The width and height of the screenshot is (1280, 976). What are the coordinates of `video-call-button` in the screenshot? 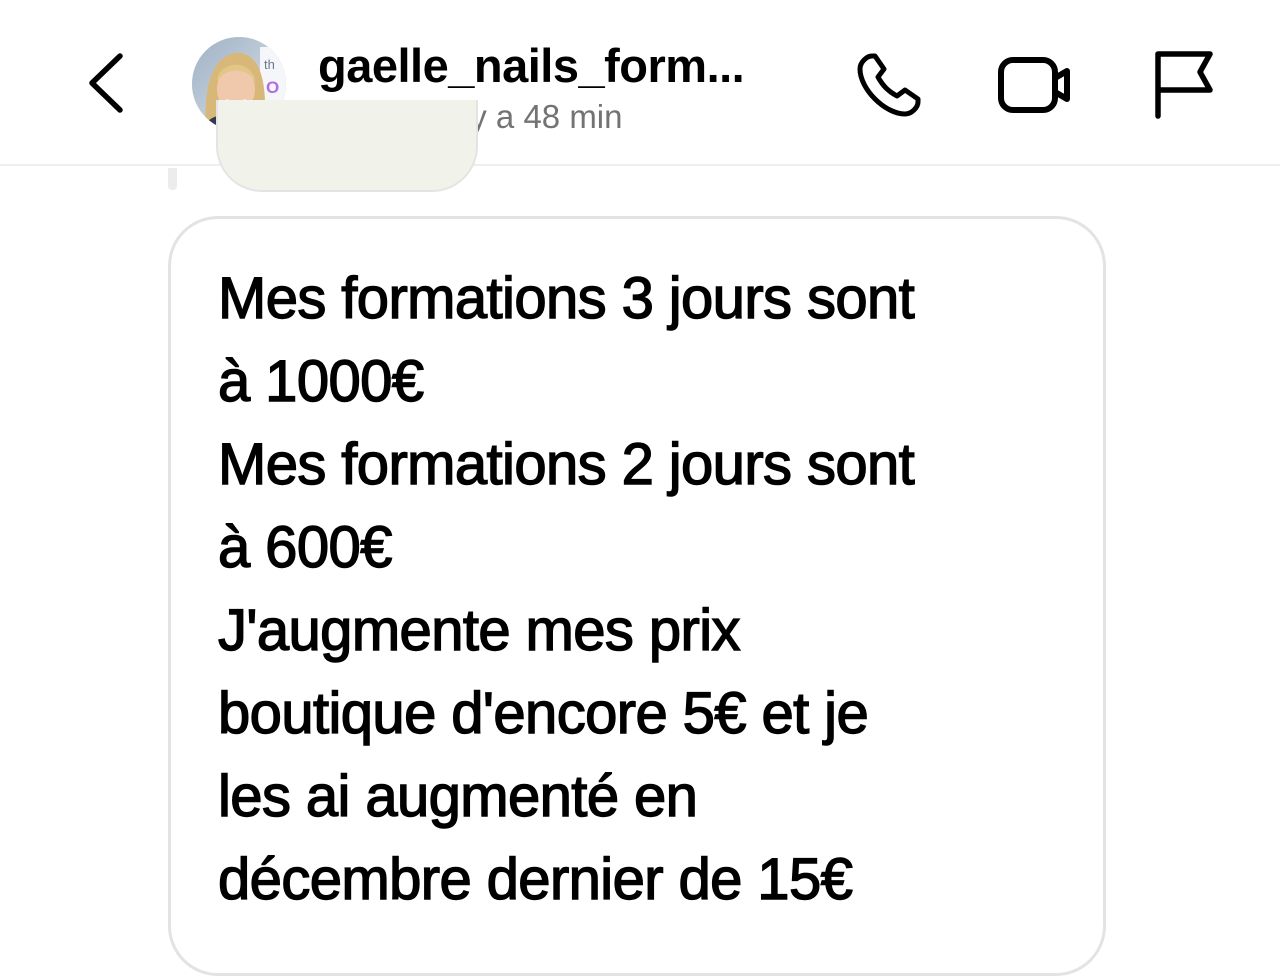 It's located at (1035, 84).